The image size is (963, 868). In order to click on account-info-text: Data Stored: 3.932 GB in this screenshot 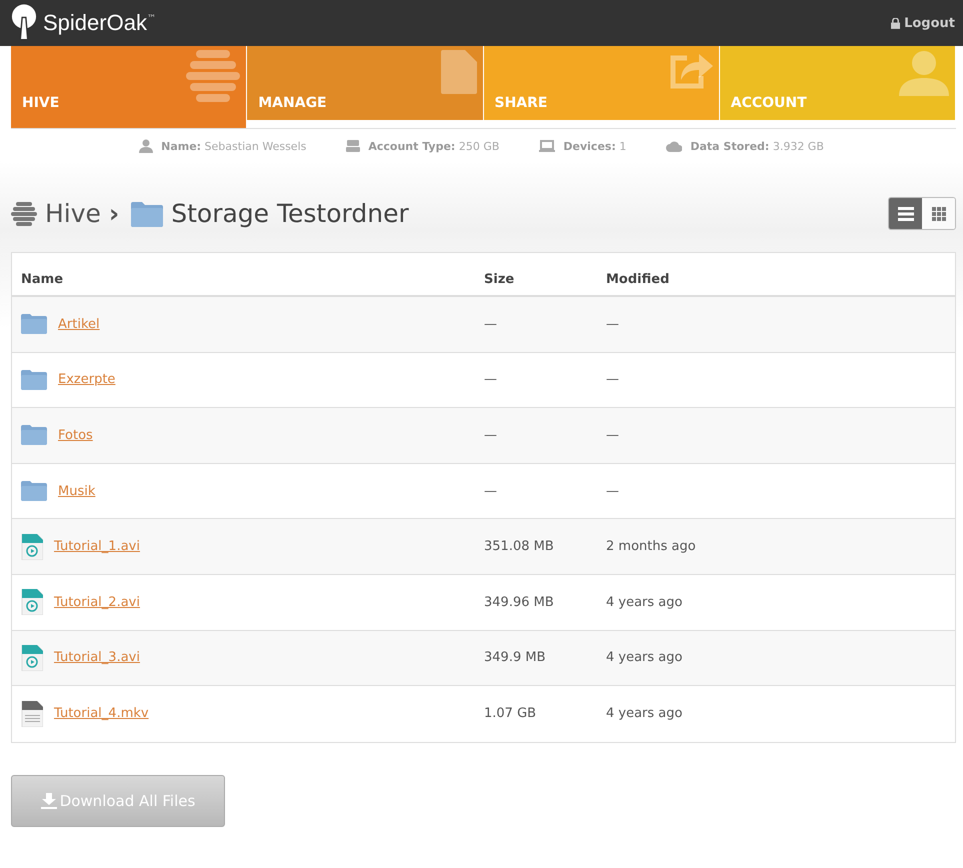, I will do `click(757, 146)`.